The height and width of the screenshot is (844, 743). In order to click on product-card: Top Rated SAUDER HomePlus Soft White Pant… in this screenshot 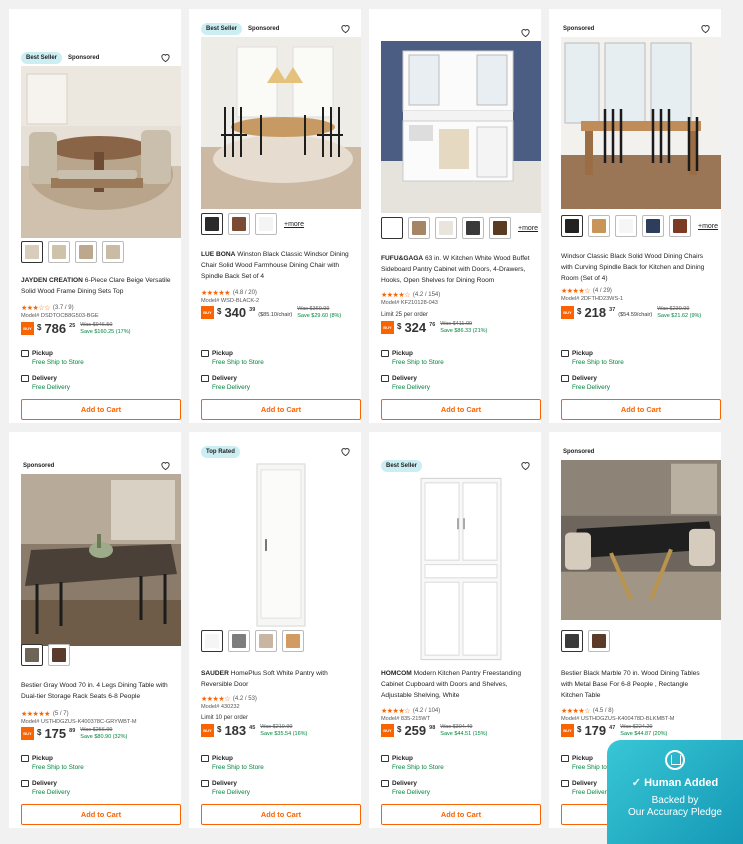, I will do `click(275, 630)`.